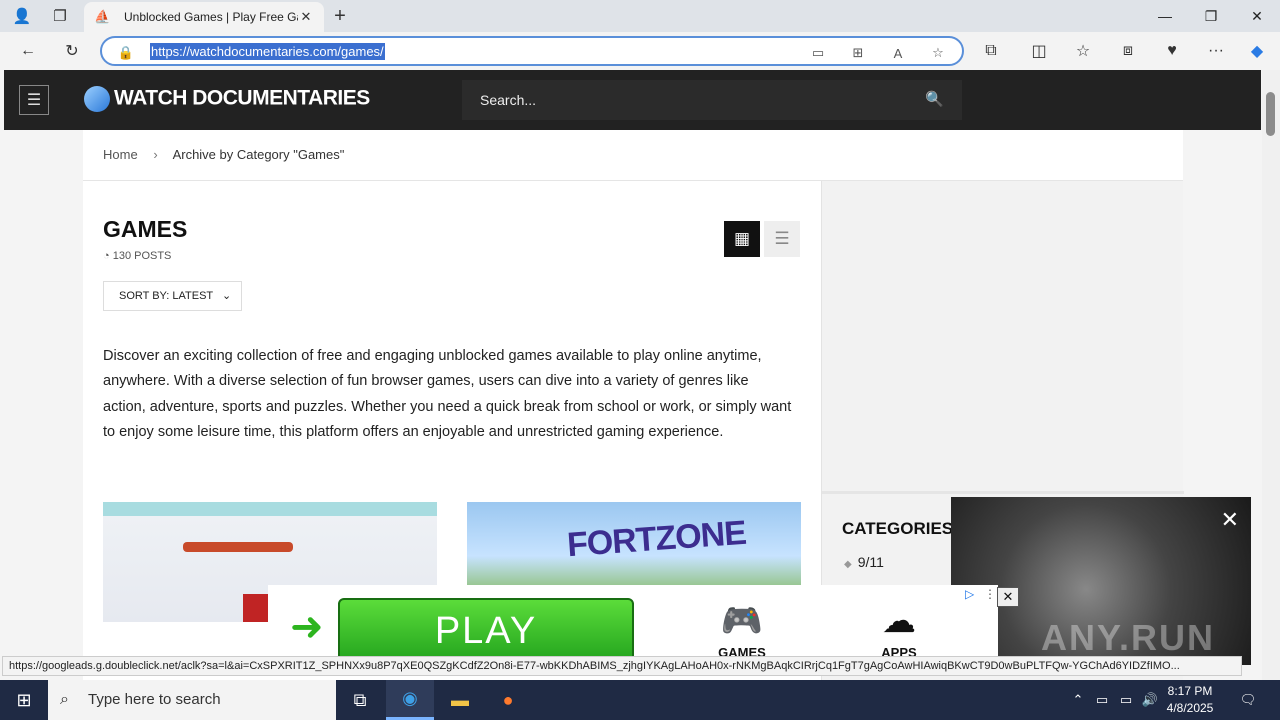 The width and height of the screenshot is (1280, 720). Describe the element at coordinates (72, 51) in the screenshot. I see `refresh-icon: ↻` at that location.